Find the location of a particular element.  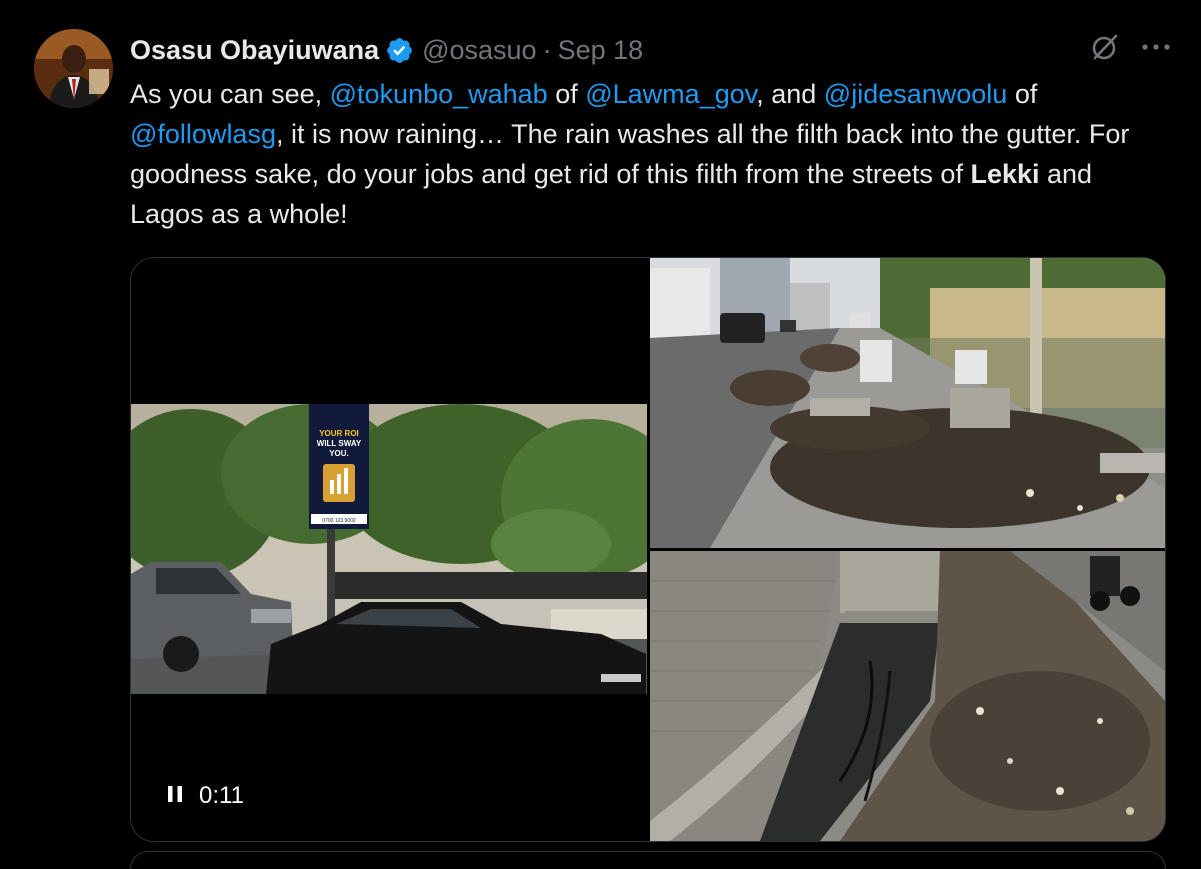

mention-link: @followlasg is located at coordinates (203, 134).